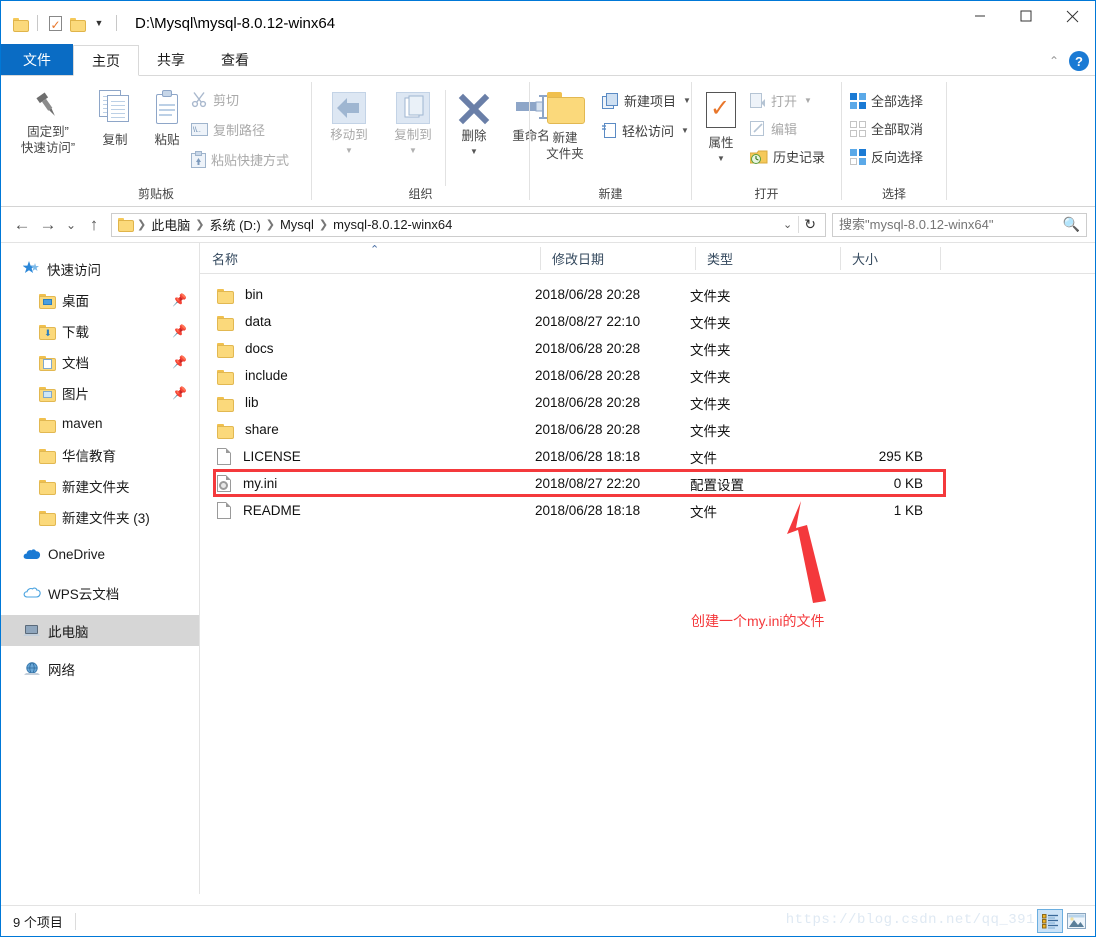  I want to click on new-item-icon, so click(610, 100).